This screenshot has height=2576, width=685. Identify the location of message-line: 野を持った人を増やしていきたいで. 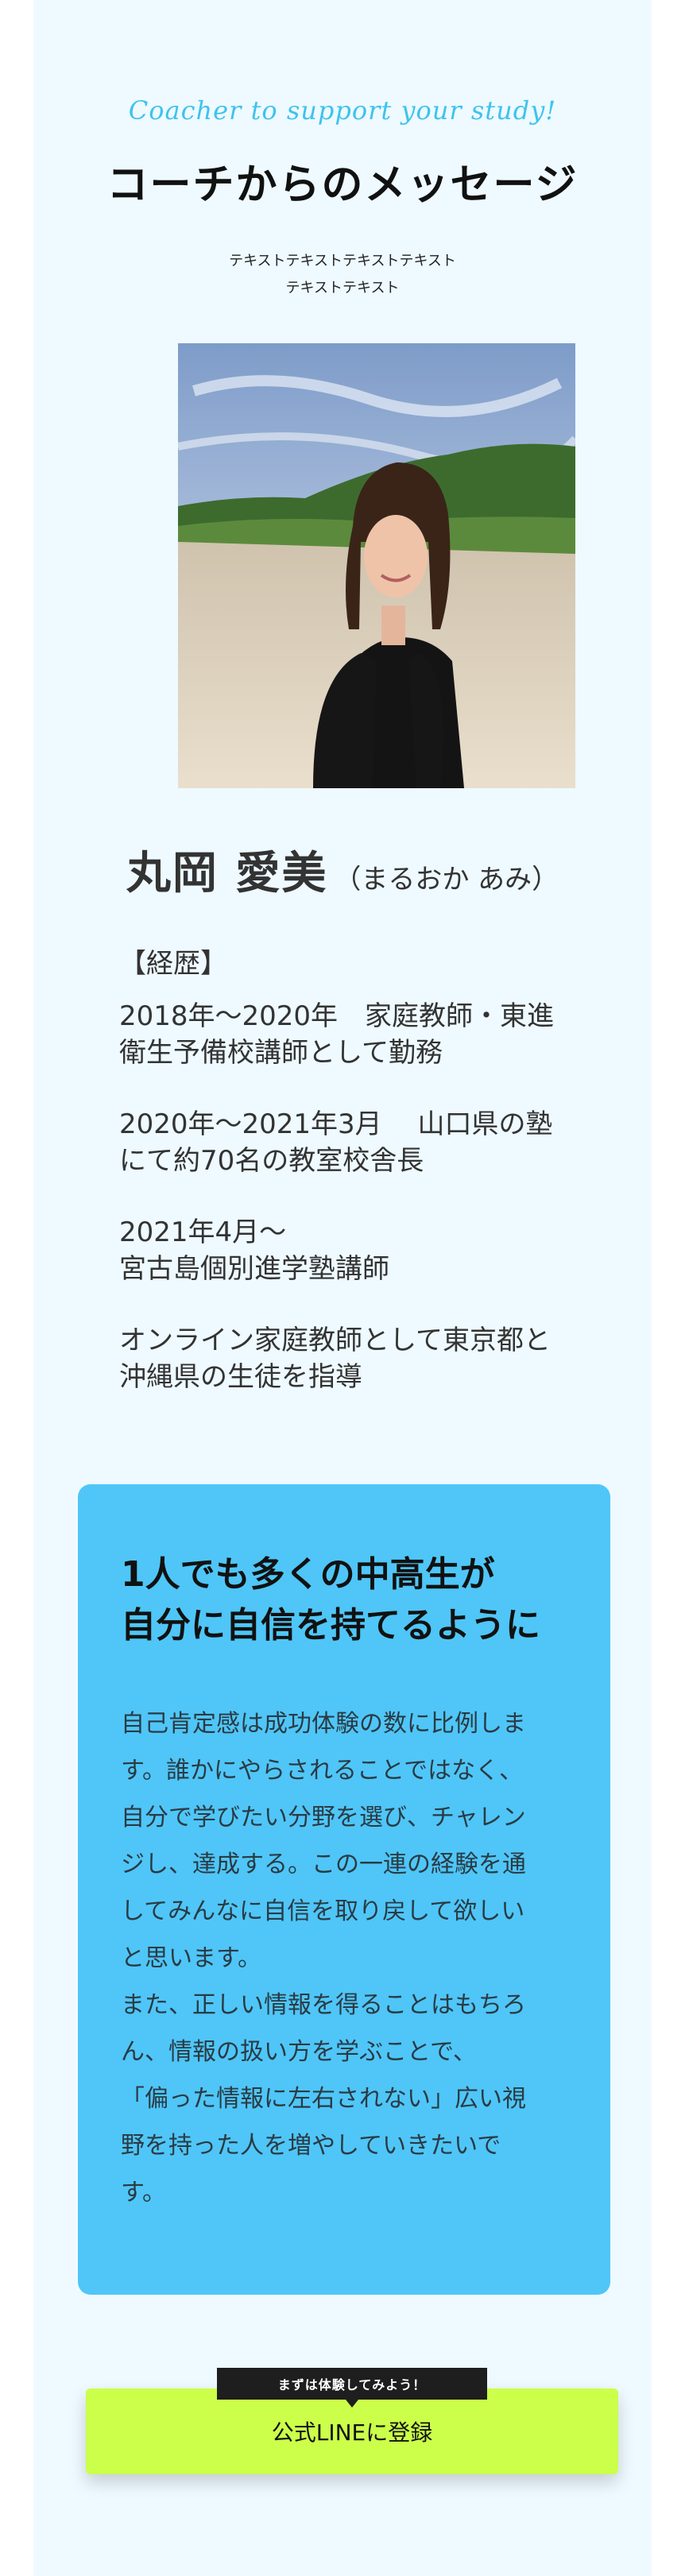
(311, 2146).